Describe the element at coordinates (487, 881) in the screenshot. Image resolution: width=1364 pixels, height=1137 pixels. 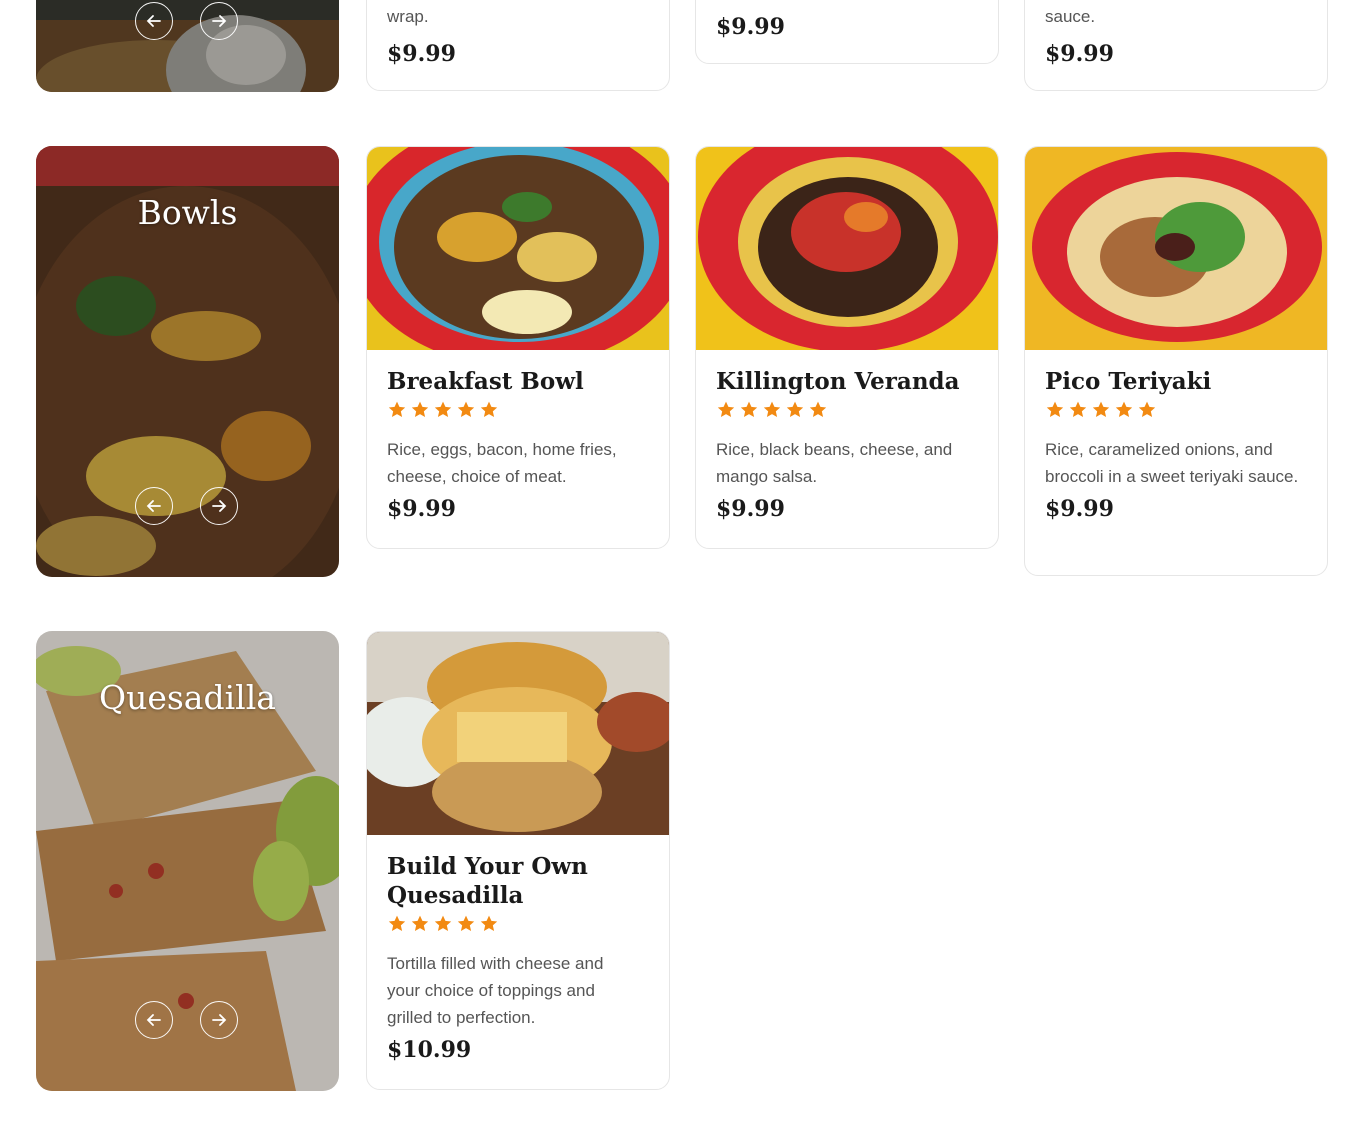
I see `product-name: Build Your Own Quesadilla` at that location.